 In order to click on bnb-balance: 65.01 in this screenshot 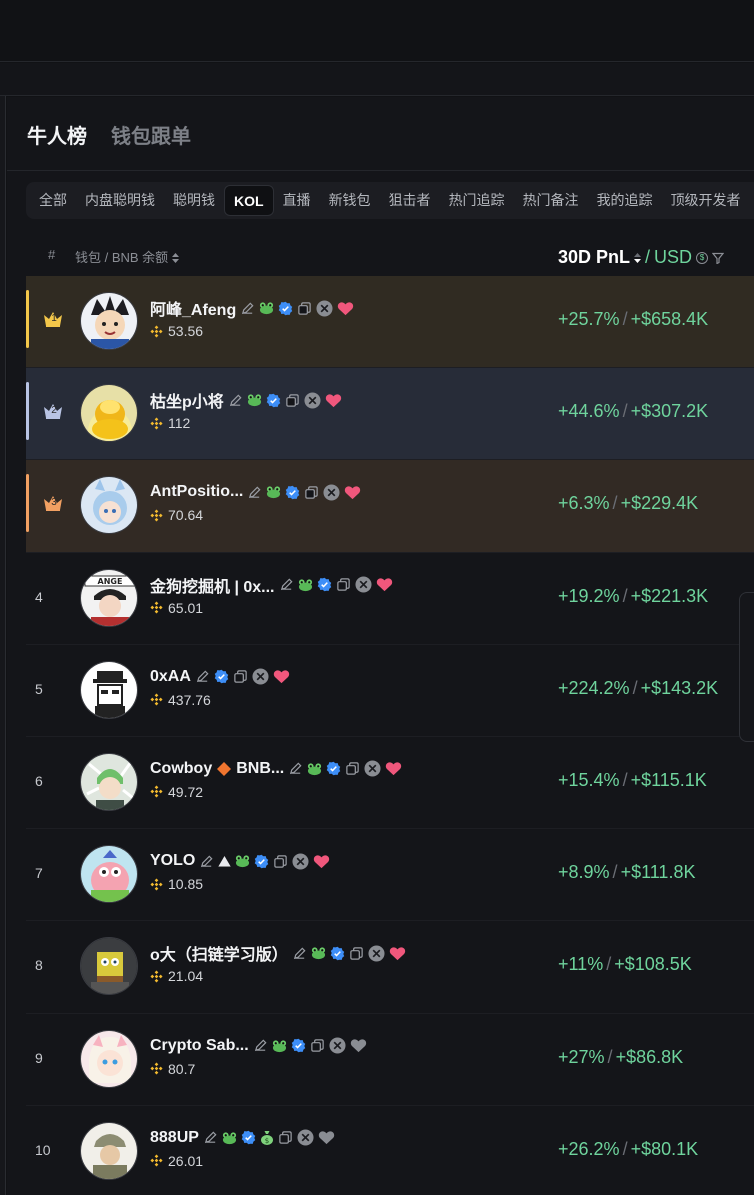, I will do `click(176, 608)`.